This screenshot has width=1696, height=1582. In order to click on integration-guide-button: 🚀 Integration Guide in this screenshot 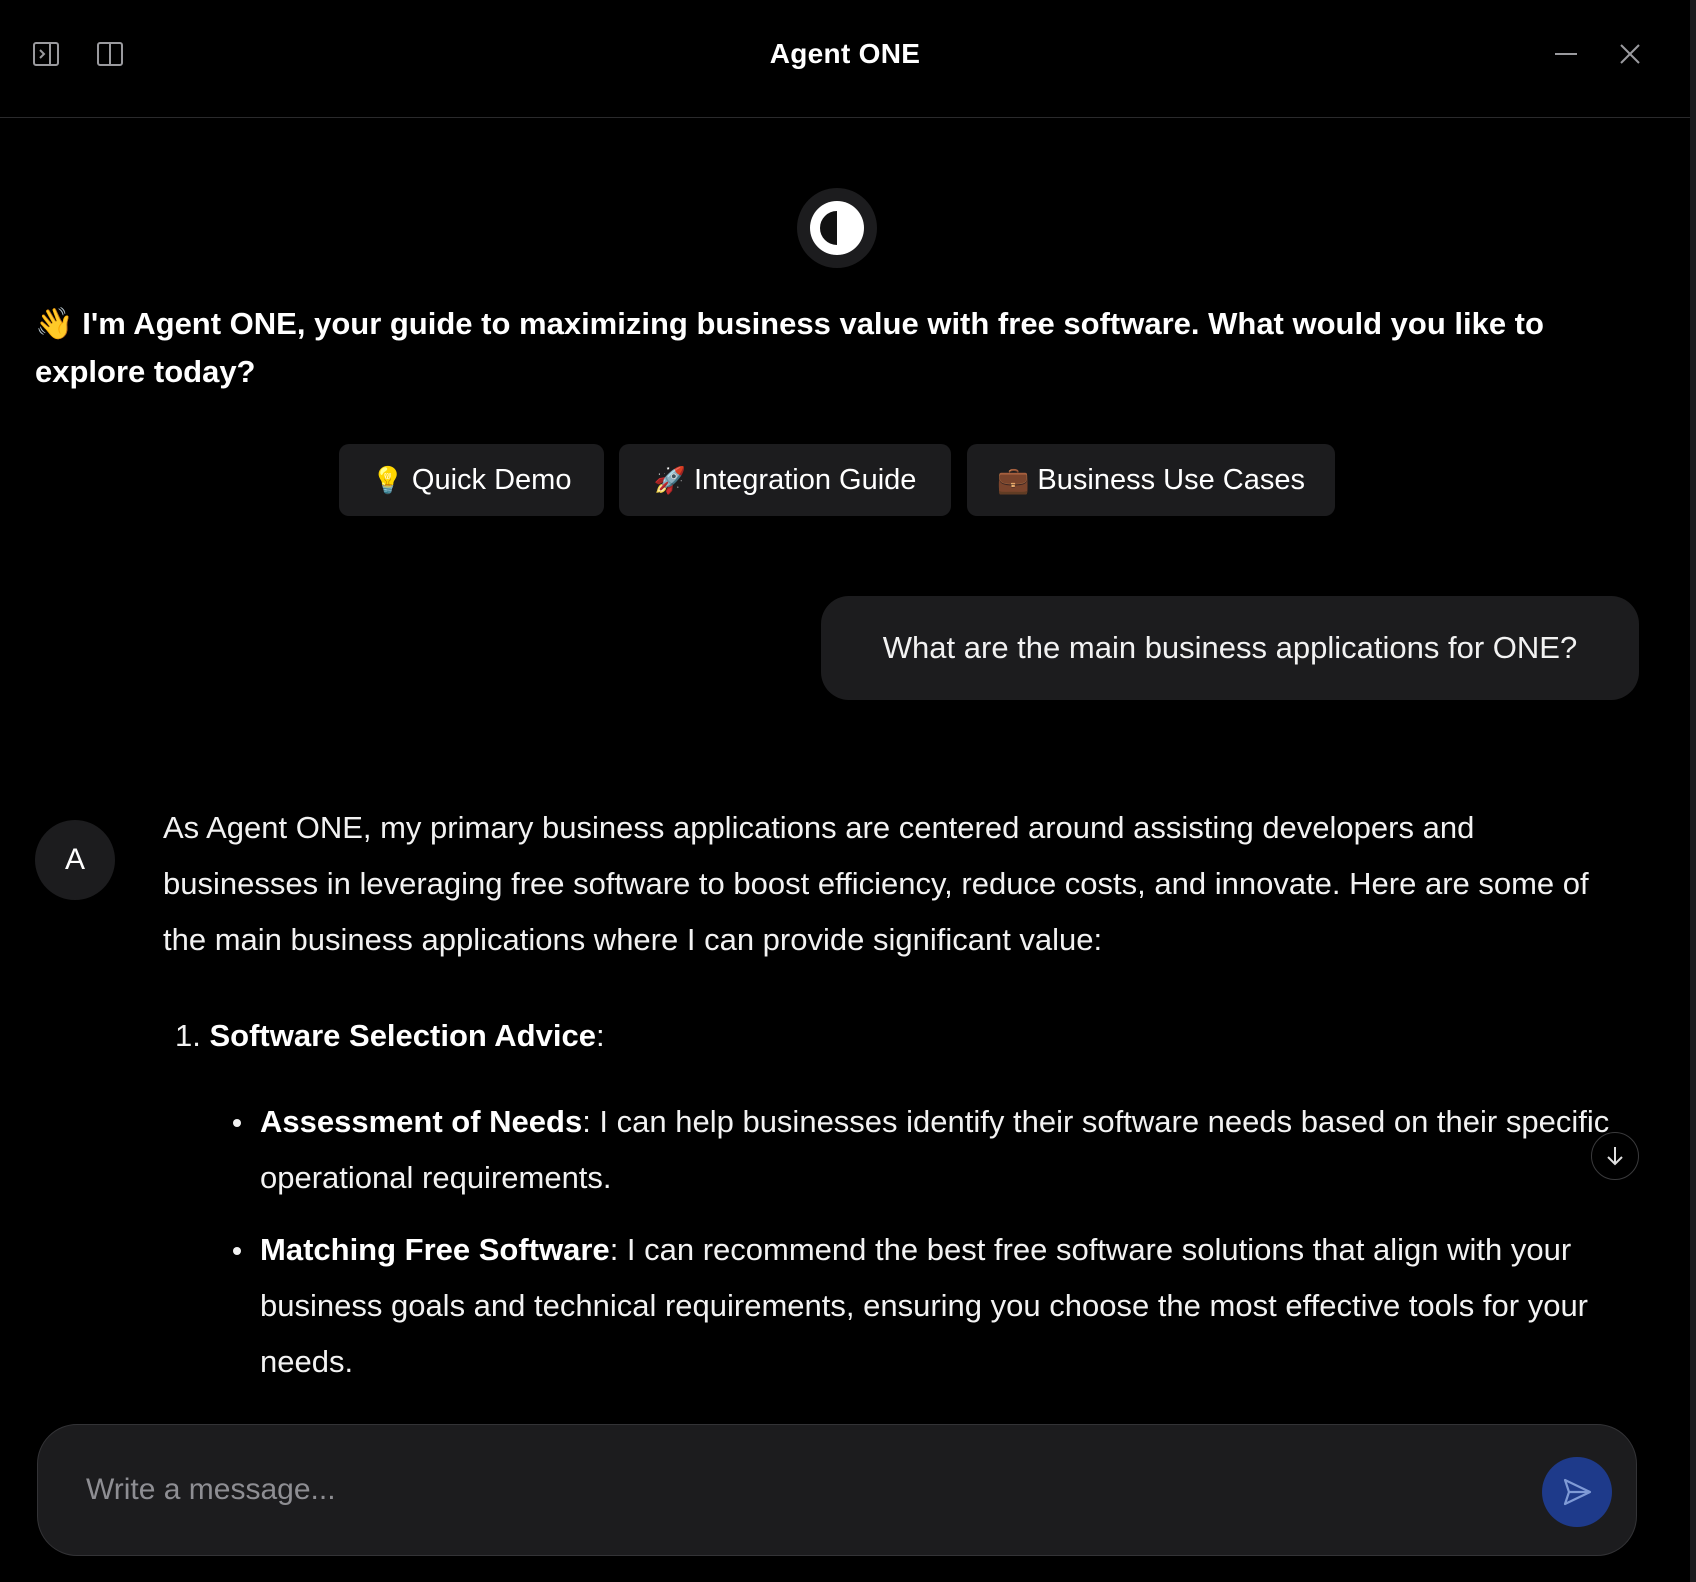, I will do `click(785, 480)`.